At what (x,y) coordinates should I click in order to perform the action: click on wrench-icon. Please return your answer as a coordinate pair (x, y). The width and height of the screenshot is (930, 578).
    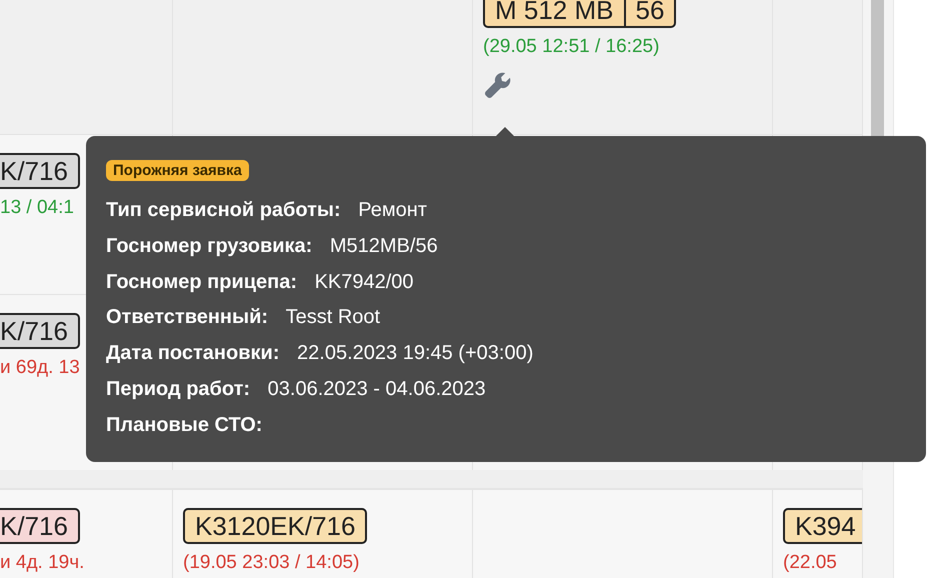
    Looking at the image, I should click on (498, 85).